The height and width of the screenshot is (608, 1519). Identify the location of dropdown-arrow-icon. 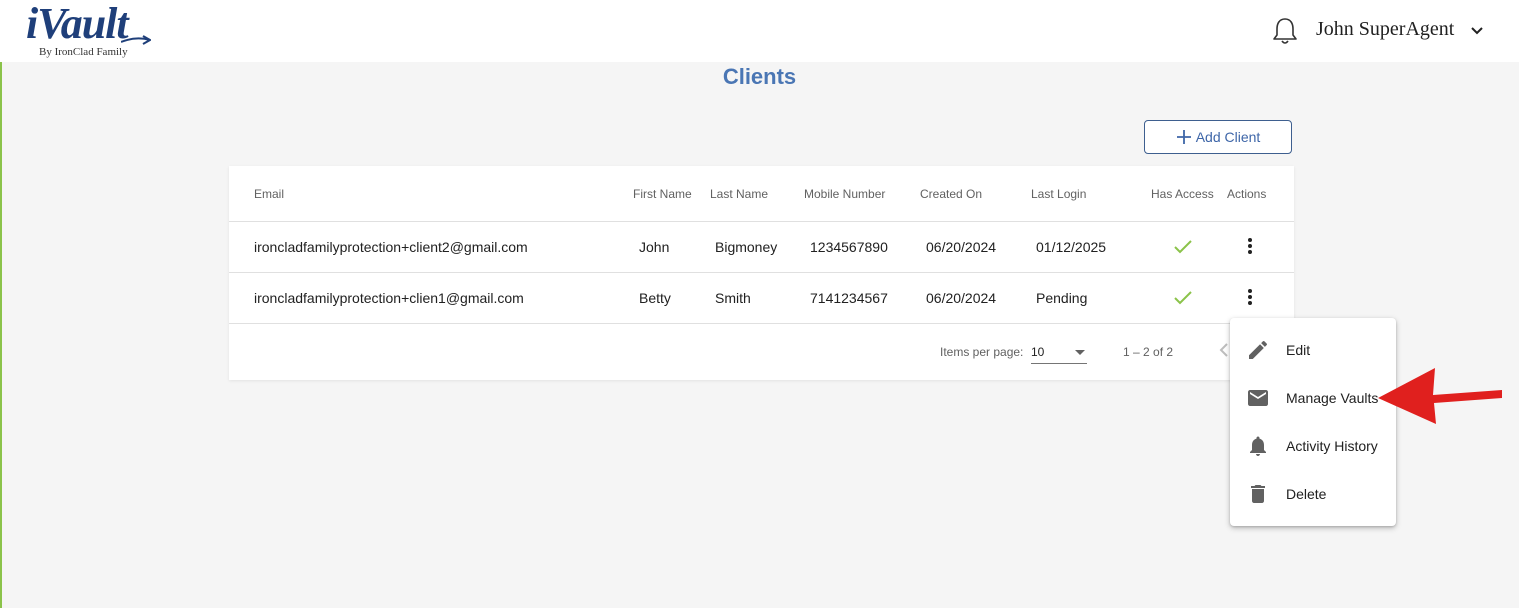
(1080, 352).